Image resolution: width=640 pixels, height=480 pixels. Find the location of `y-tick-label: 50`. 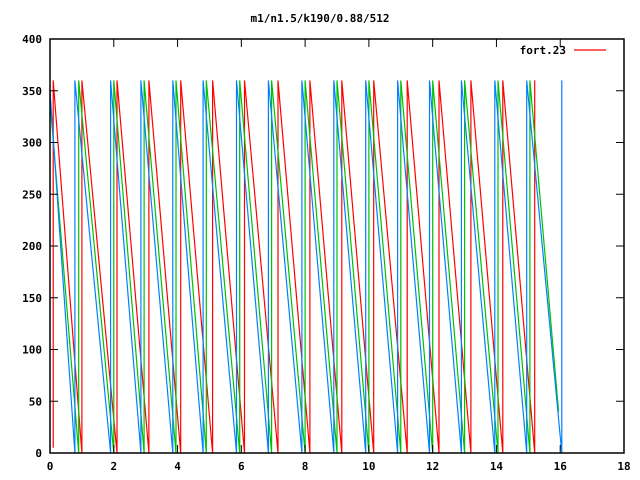

y-tick-label: 50 is located at coordinates (35, 401).